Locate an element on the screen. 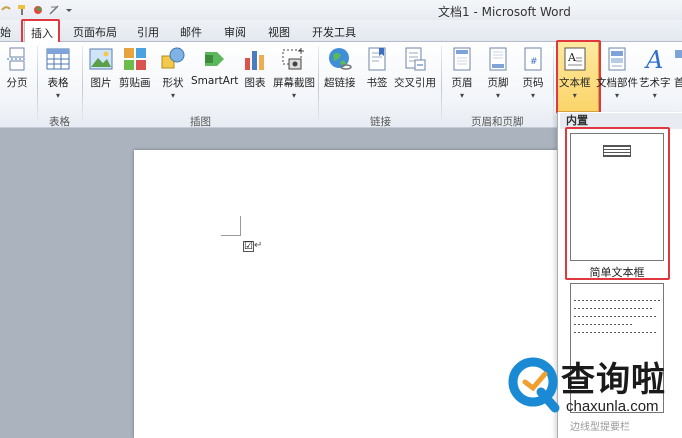 This screenshot has width=682, height=438. group-label-header-footer: 页眉和页脚 is located at coordinates (497, 122).